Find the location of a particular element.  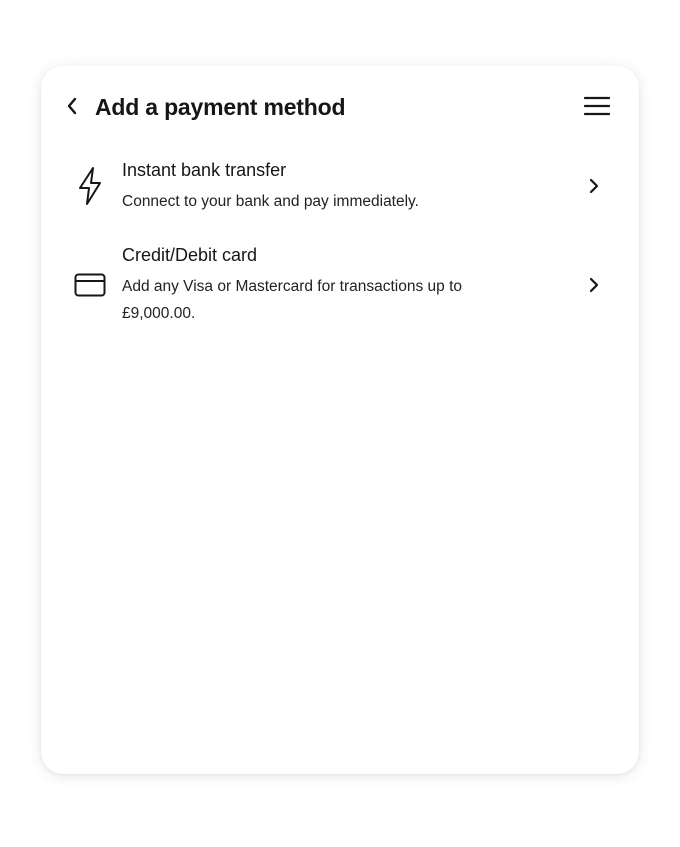

lightning-bolt-icon is located at coordinates (90, 186).